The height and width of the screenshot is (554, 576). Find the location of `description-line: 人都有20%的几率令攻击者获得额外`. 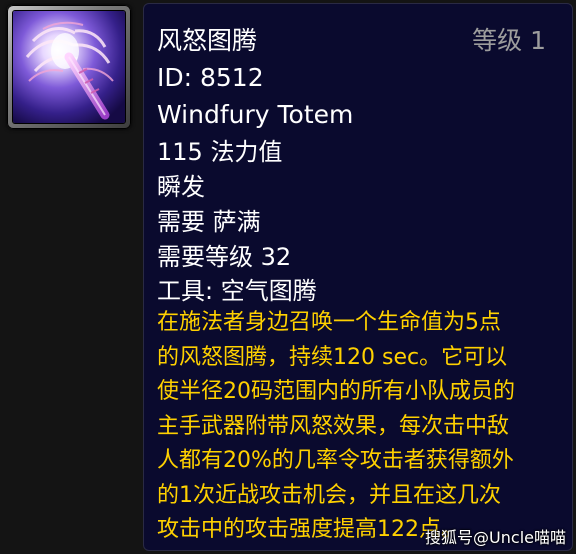

description-line: 人都有20%的几率令攻击者获得额外 is located at coordinates (335, 460).